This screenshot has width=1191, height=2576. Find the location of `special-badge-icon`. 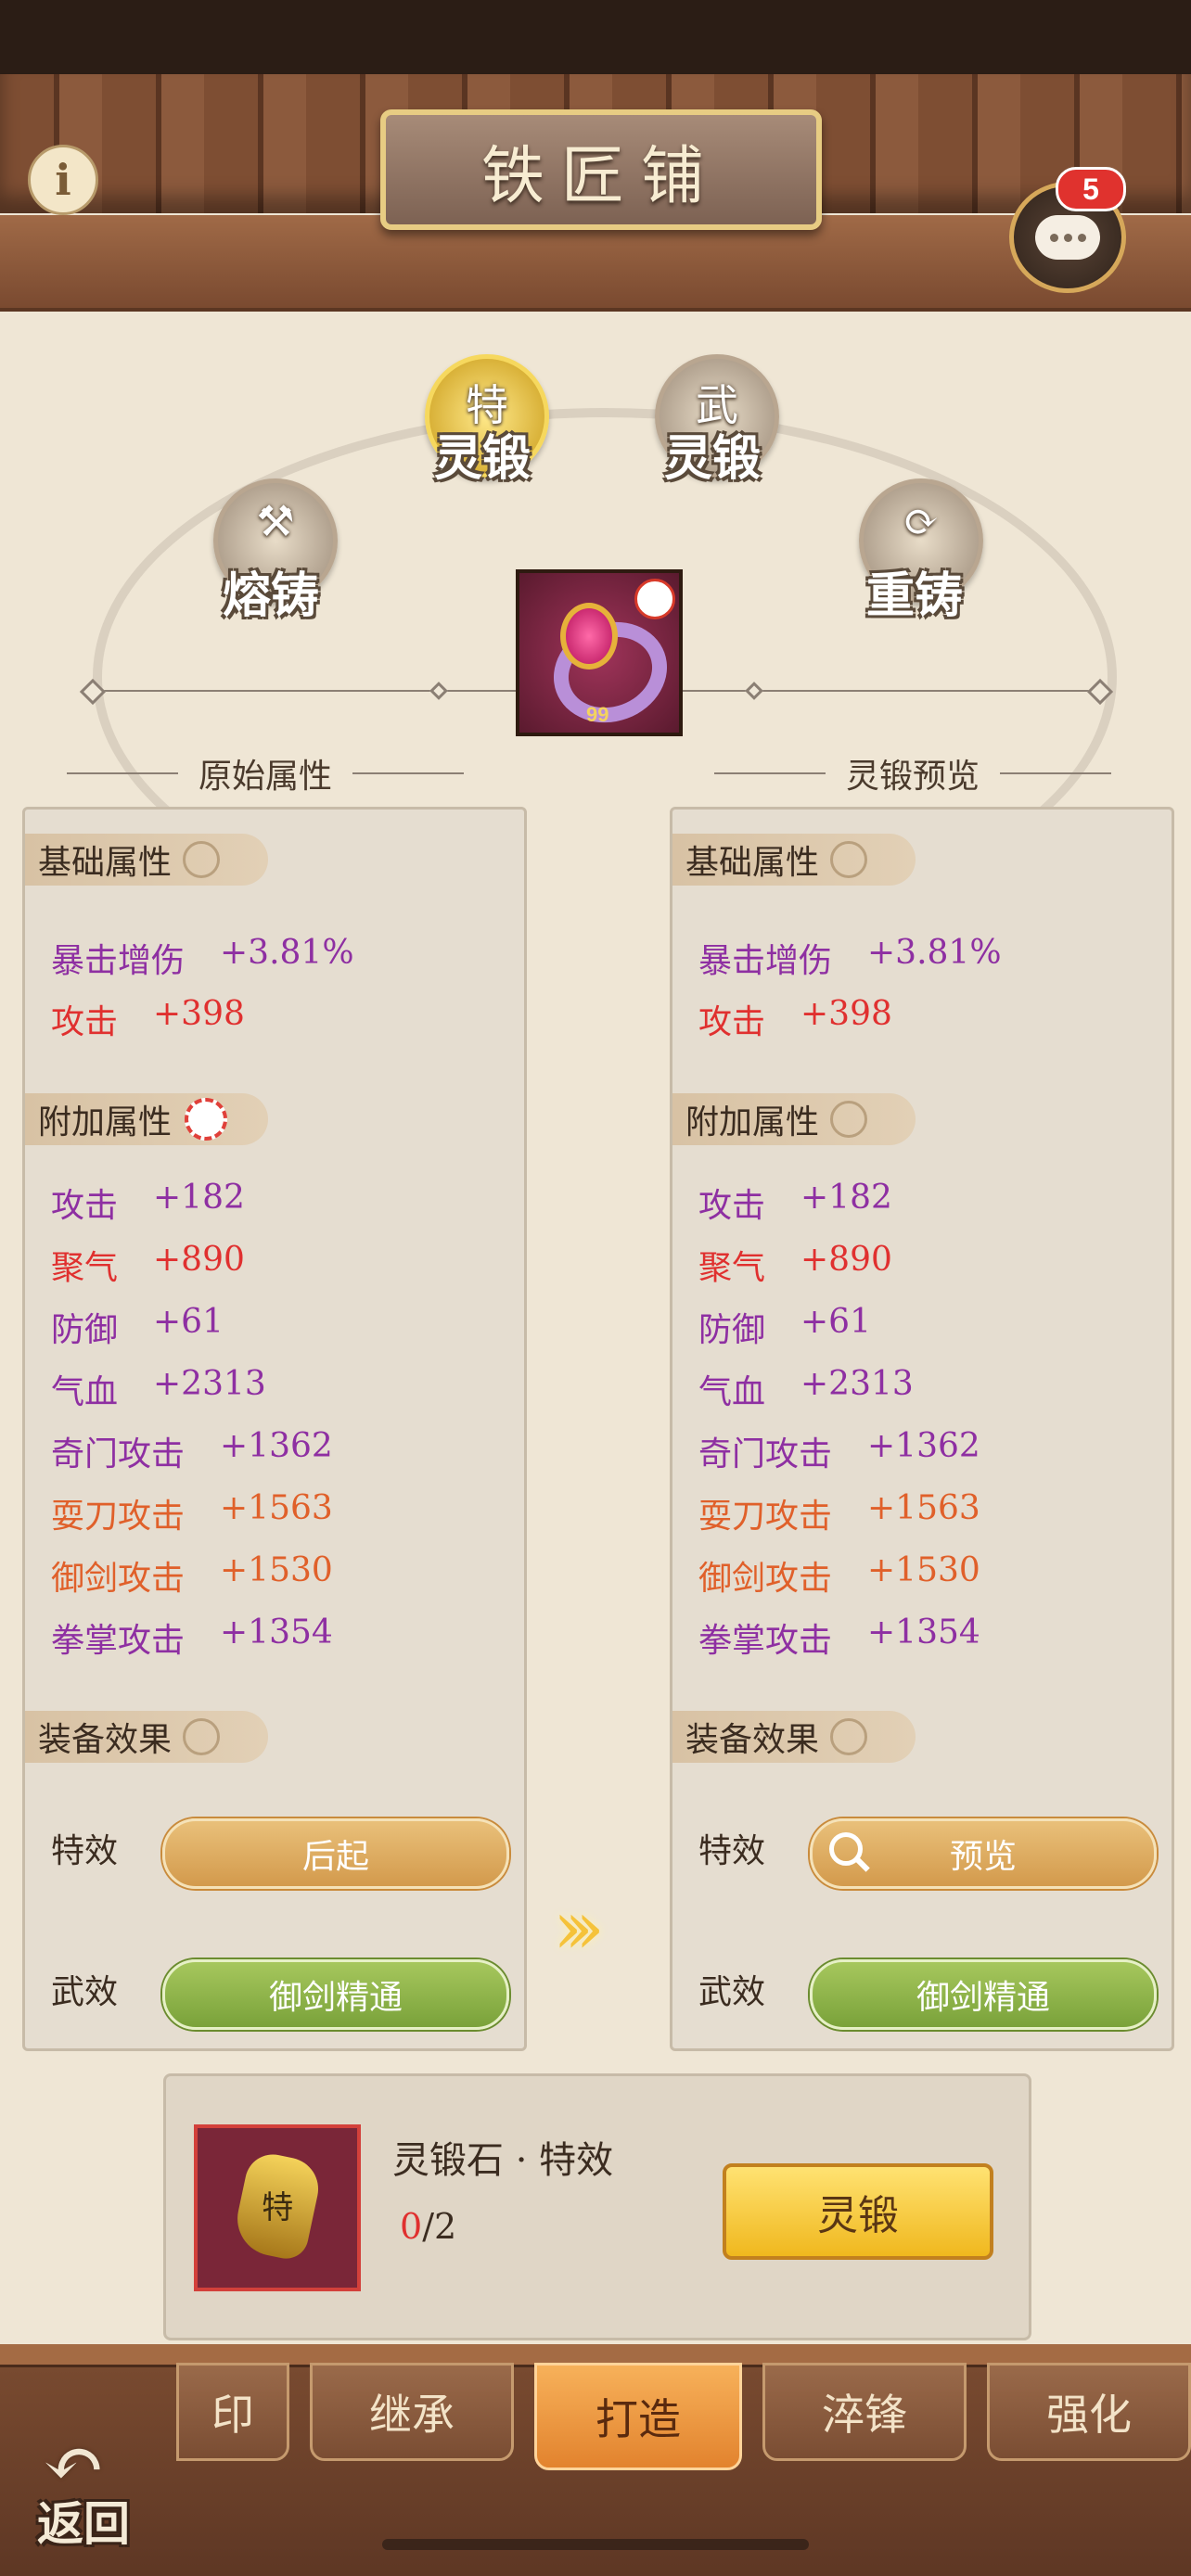

special-badge-icon is located at coordinates (206, 1119).